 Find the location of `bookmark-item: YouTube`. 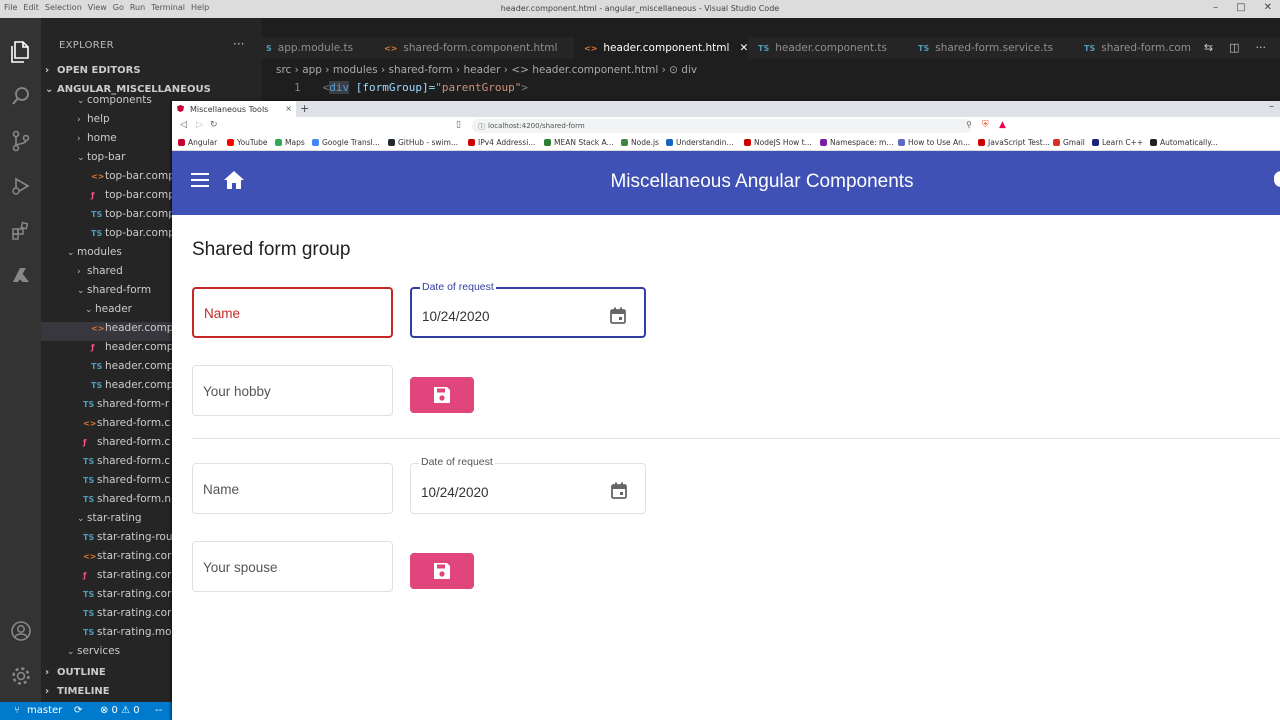

bookmark-item: YouTube is located at coordinates (247, 142).